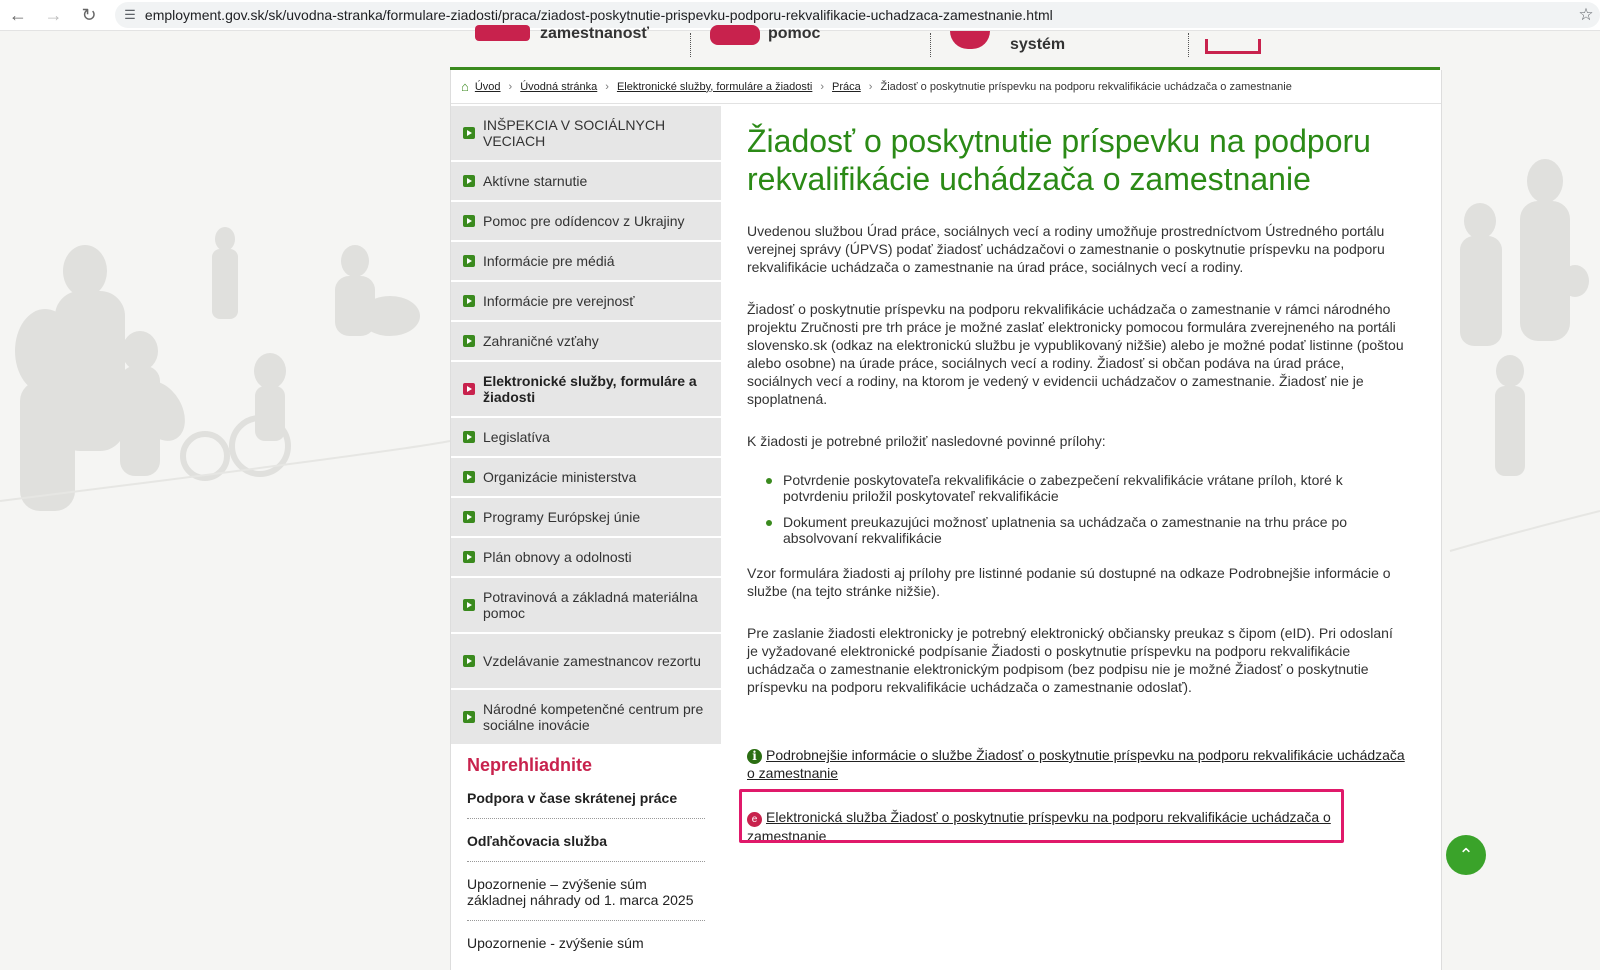  Describe the element at coordinates (592, 661) in the screenshot. I see `sidebar-item-label: Vzdelávanie zamestnancov rezortu` at that location.